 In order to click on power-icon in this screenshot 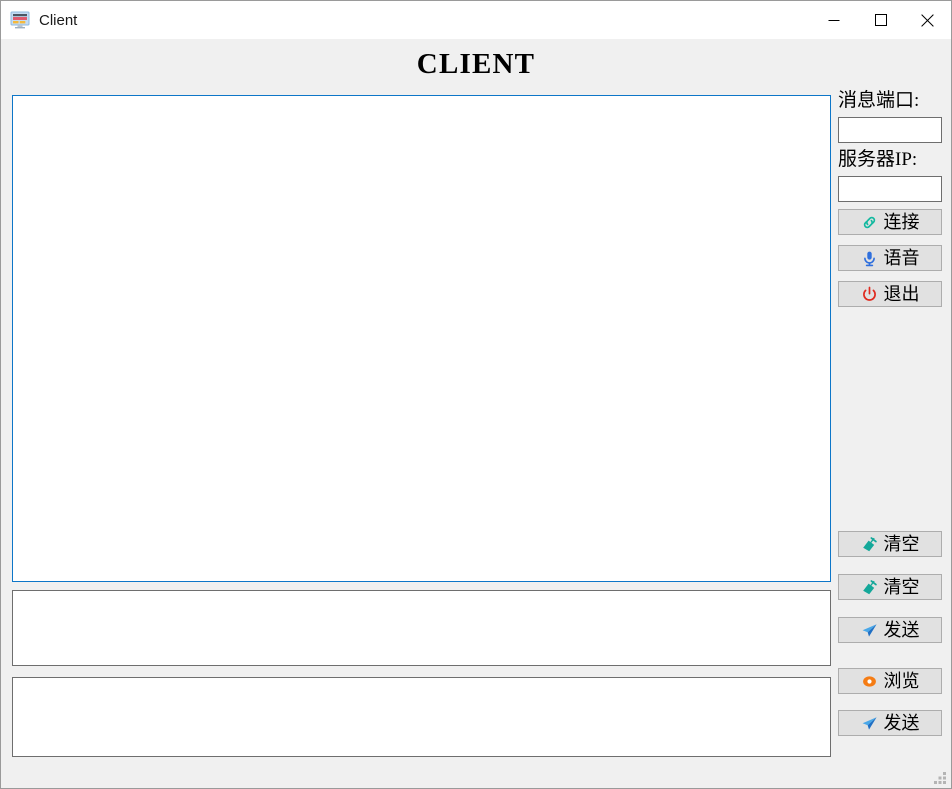, I will do `click(869, 294)`.